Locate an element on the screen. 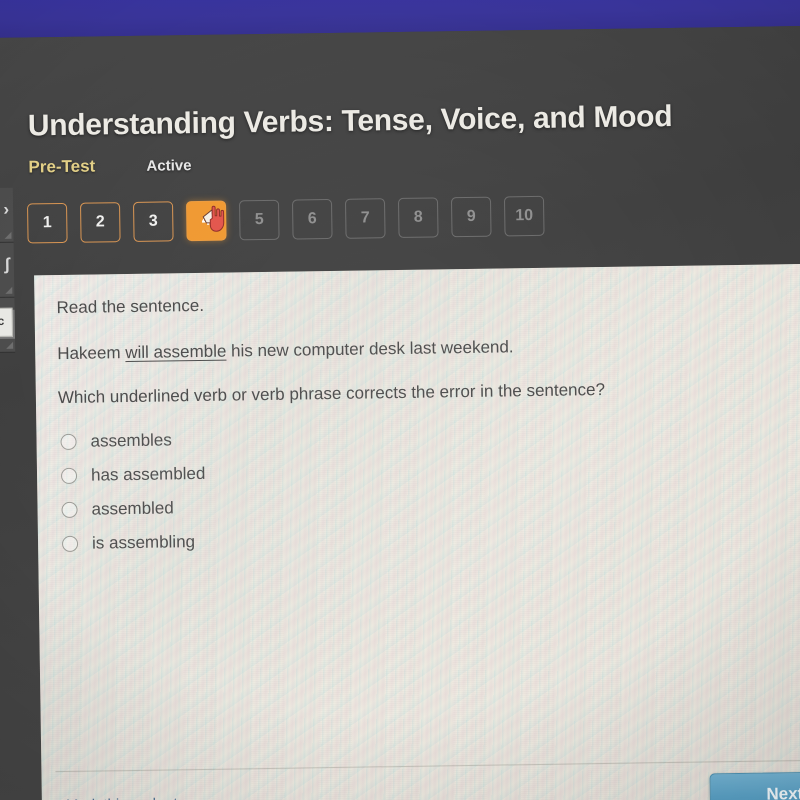 The image size is (800, 800). question-nav-label: 5 is located at coordinates (259, 220).